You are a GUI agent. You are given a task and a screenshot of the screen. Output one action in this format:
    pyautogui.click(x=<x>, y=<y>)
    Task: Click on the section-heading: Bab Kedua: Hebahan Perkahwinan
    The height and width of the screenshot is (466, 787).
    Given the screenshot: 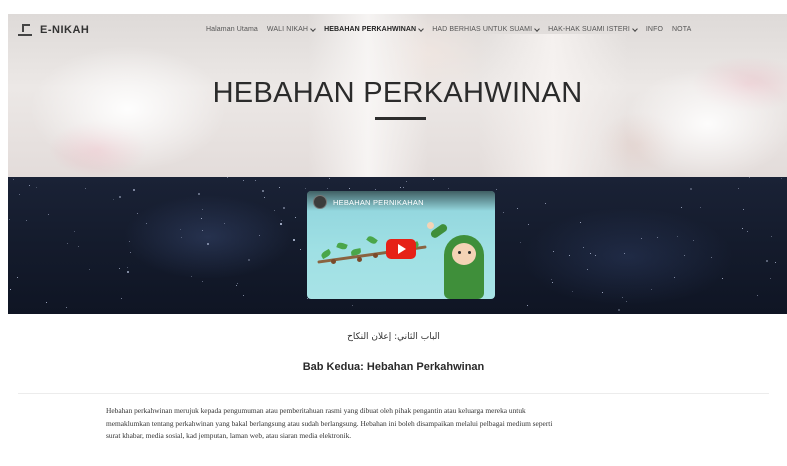 What is the action you would take?
    pyautogui.click(x=393, y=367)
    